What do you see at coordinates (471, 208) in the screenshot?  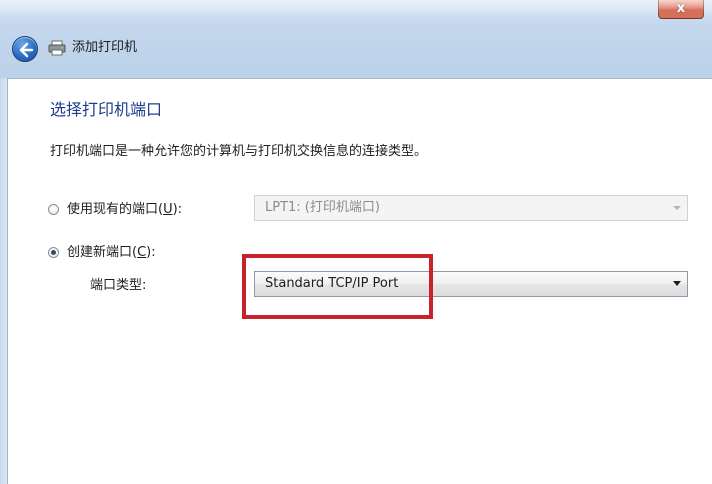 I see `existing-port-select: LPT1: (打印机端口)` at bounding box center [471, 208].